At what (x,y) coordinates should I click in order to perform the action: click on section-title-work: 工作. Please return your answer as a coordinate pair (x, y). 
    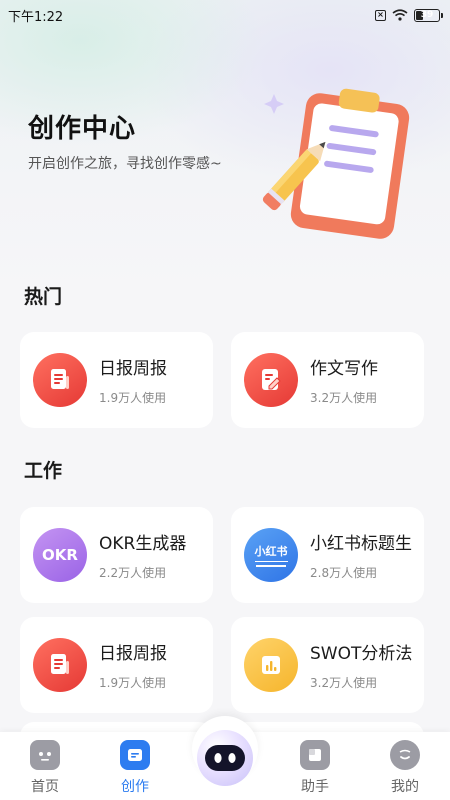
    Looking at the image, I should click on (43, 471).